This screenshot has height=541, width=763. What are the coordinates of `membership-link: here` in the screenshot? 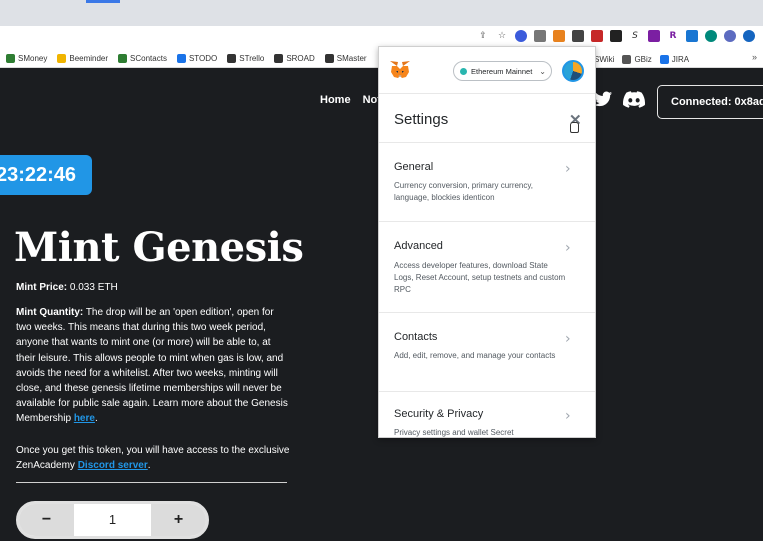 It's located at (84, 418).